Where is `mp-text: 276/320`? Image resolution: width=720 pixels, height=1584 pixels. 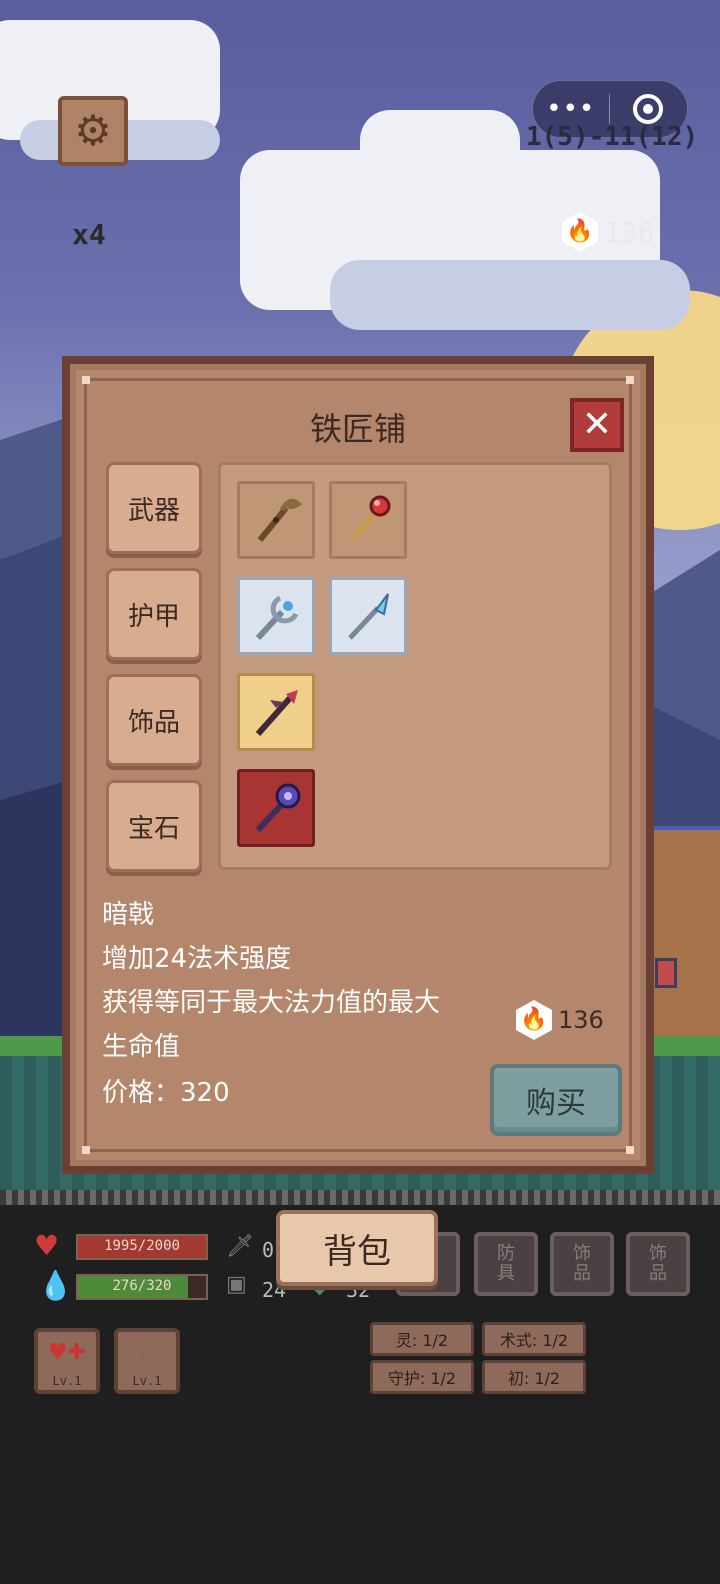
mp-text: 276/320 is located at coordinates (142, 1286).